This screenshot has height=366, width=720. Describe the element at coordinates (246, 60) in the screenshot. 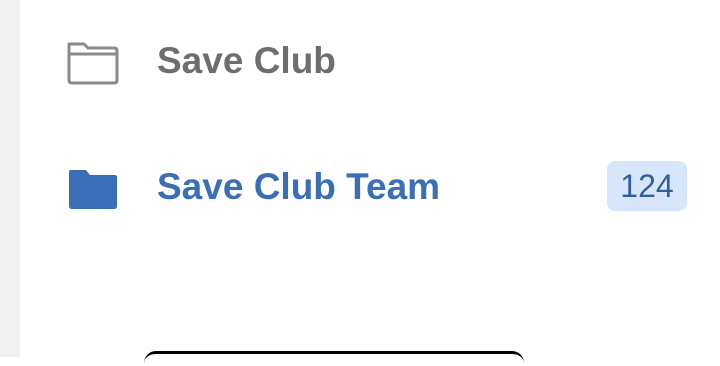

I see `folder-label: Save Club` at that location.